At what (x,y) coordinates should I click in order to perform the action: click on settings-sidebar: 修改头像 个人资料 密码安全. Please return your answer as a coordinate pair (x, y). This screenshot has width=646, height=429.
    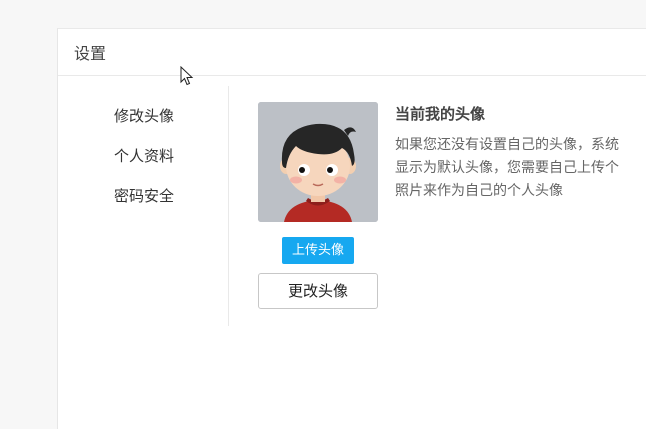
    Looking at the image, I should click on (143, 206).